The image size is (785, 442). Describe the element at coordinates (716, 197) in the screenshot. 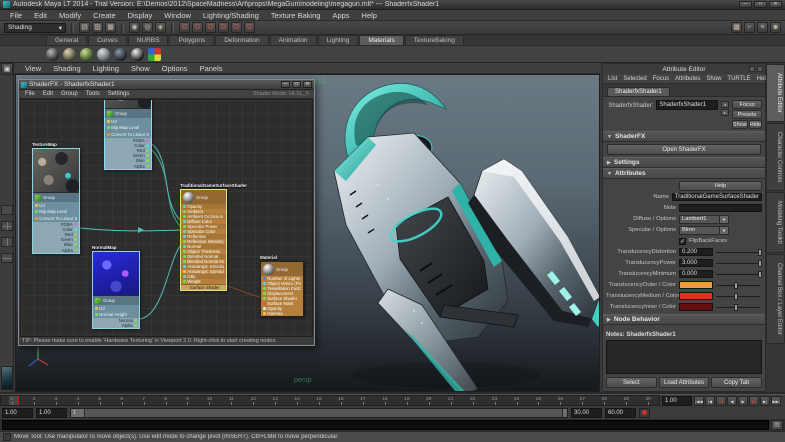

I see `name-field: TraditionalGameSurfaceShader` at that location.